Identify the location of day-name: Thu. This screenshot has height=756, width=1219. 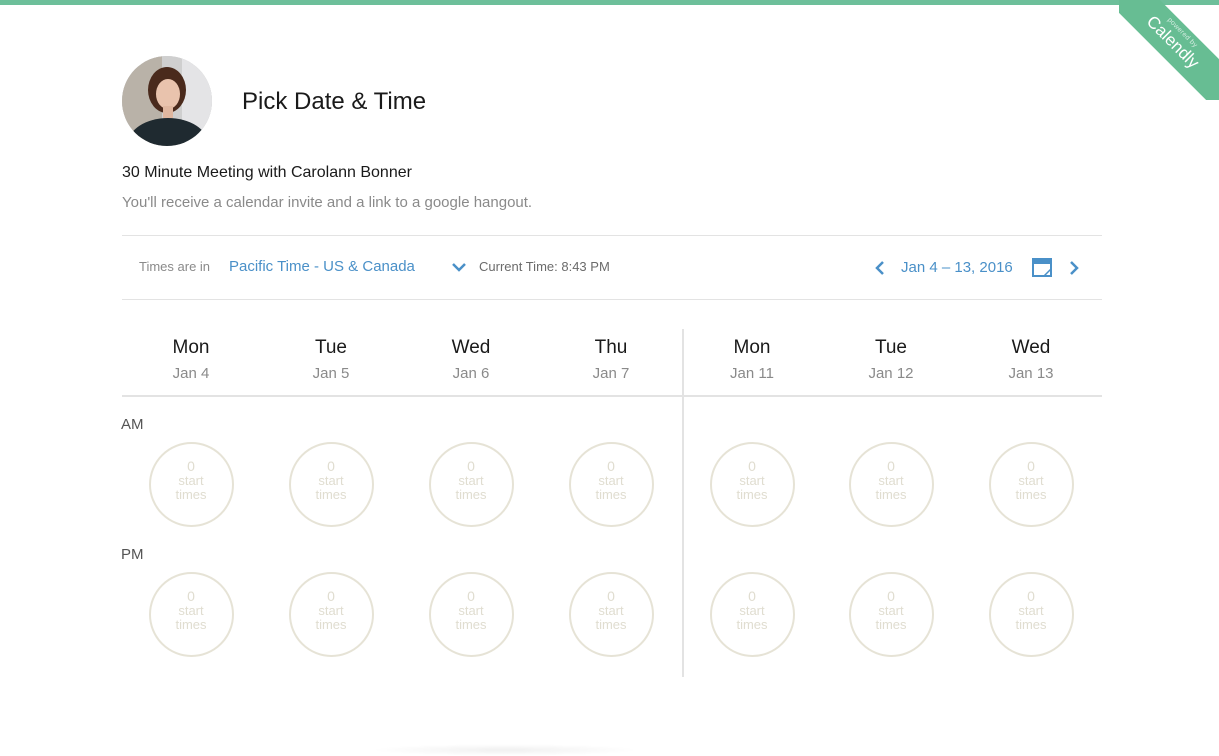
(611, 347).